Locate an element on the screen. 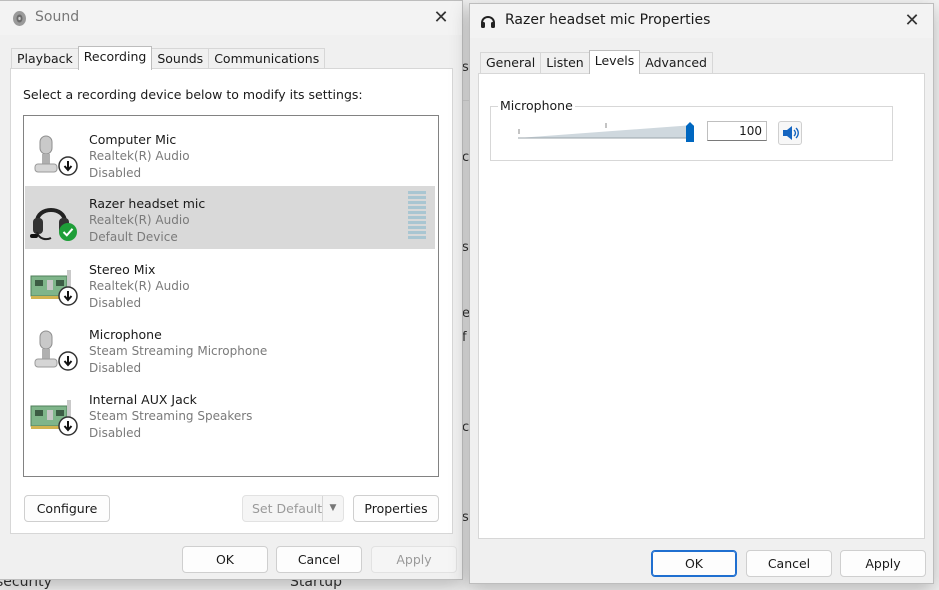  list-item: Computer Mic Realtek(R) Audio Disabled is located at coordinates (230, 154).